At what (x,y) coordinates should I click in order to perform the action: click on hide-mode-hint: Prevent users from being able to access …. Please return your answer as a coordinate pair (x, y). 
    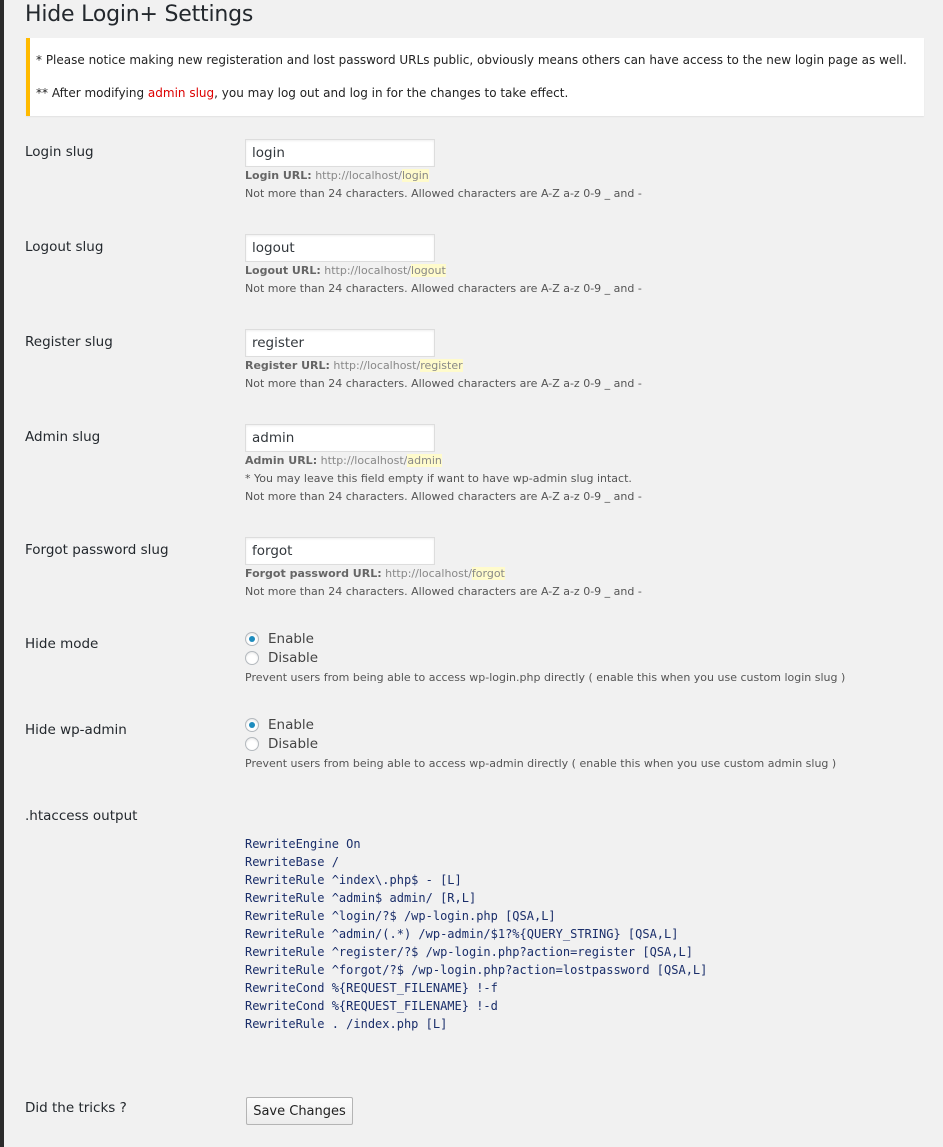
    Looking at the image, I should click on (545, 677).